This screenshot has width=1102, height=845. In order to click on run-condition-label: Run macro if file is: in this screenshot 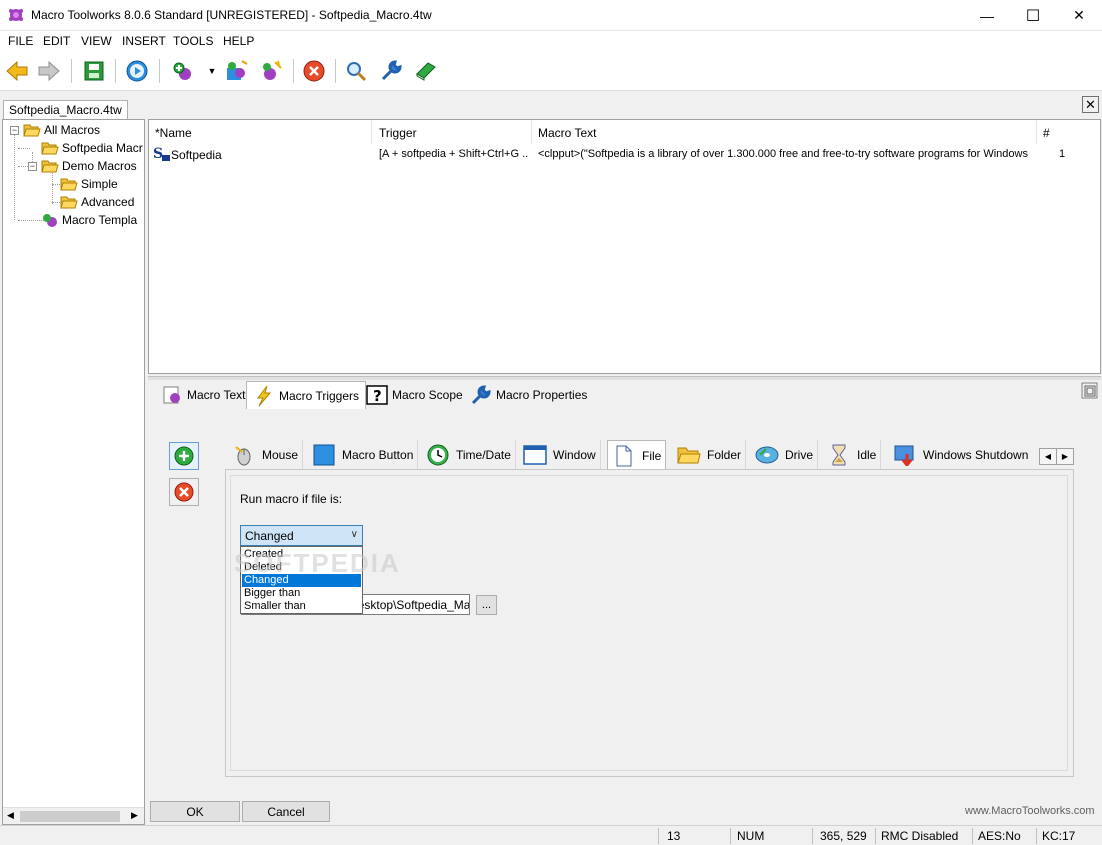, I will do `click(291, 499)`.